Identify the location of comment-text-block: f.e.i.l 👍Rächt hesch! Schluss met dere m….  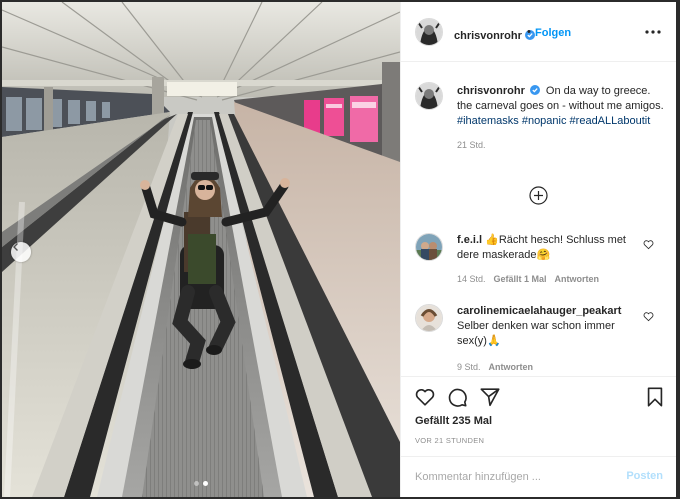
(549, 248).